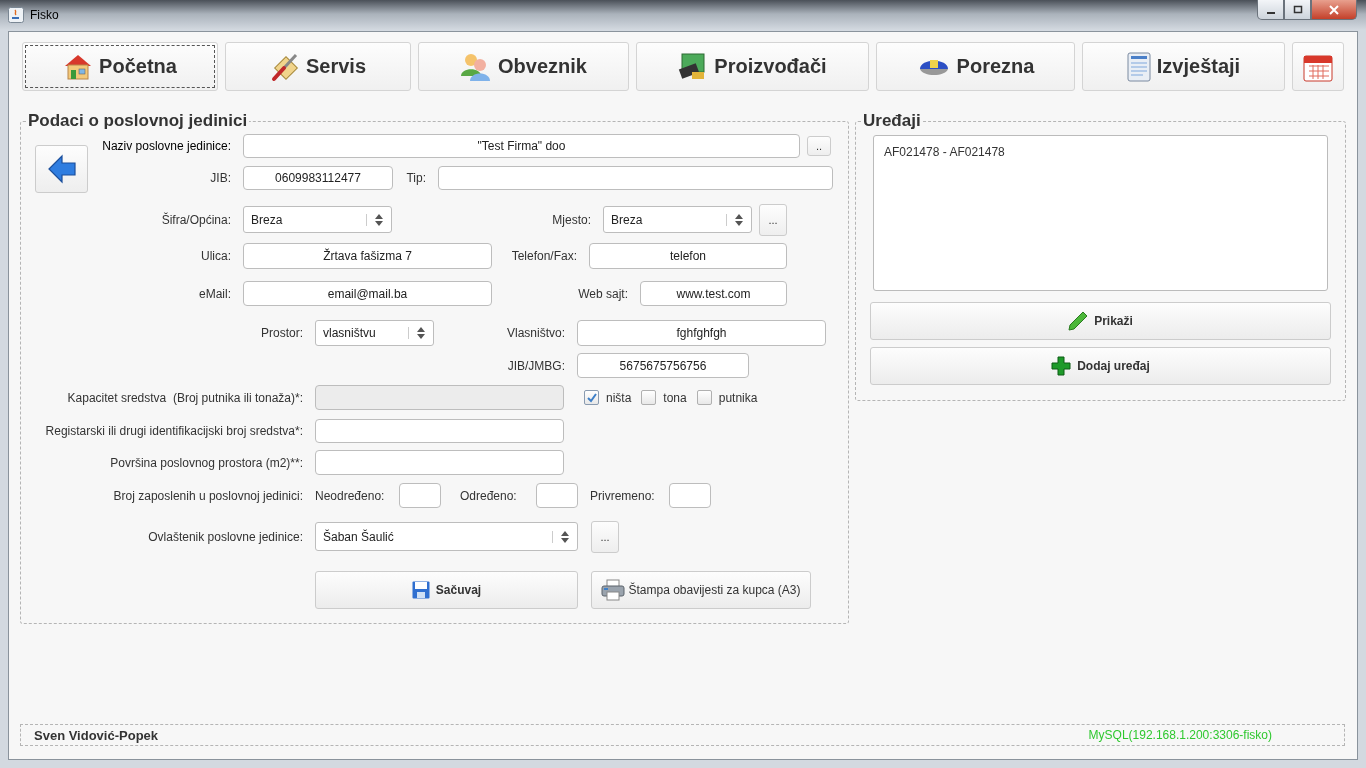 The width and height of the screenshot is (1366, 768). I want to click on printer-icon, so click(613, 590).